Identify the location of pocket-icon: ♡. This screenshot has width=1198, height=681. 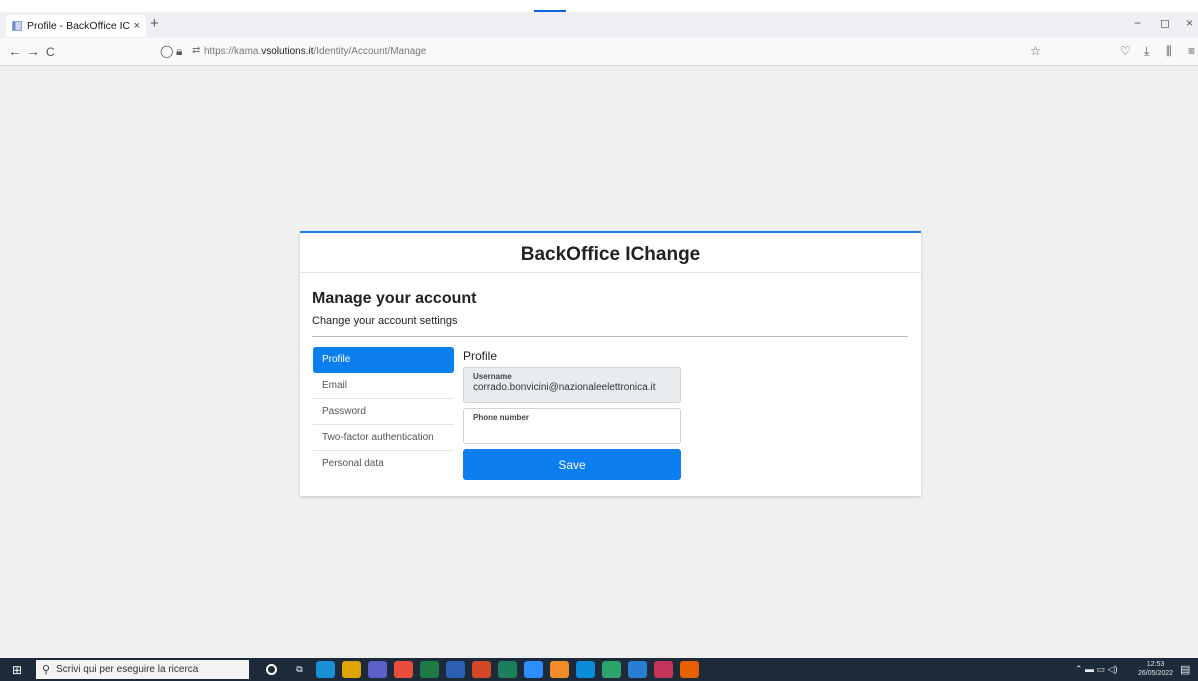
(1125, 51).